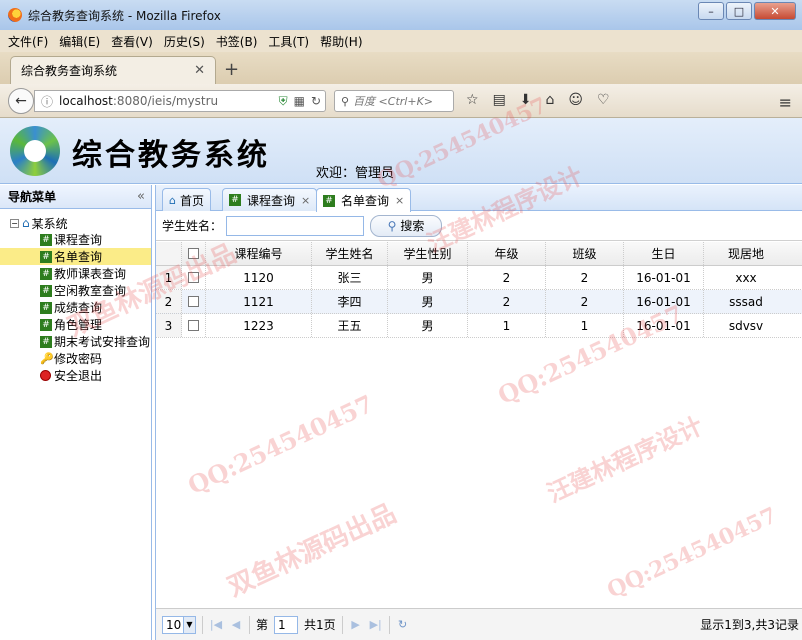 Image resolution: width=802 pixels, height=640 pixels. Describe the element at coordinates (21, 101) in the screenshot. I see `back-button: ←` at that location.